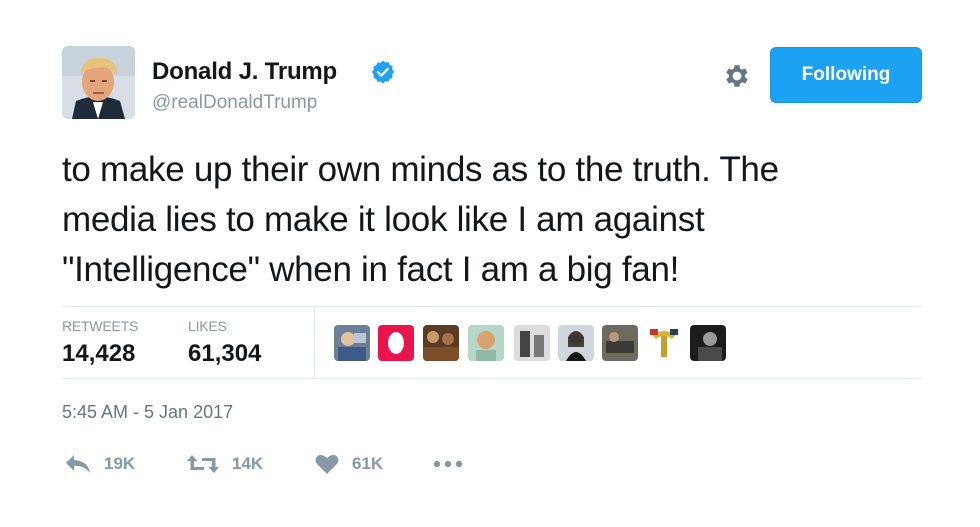 The height and width of the screenshot is (527, 980). What do you see at coordinates (234, 103) in the screenshot?
I see `user-handle: @realDonaldTrump` at bounding box center [234, 103].